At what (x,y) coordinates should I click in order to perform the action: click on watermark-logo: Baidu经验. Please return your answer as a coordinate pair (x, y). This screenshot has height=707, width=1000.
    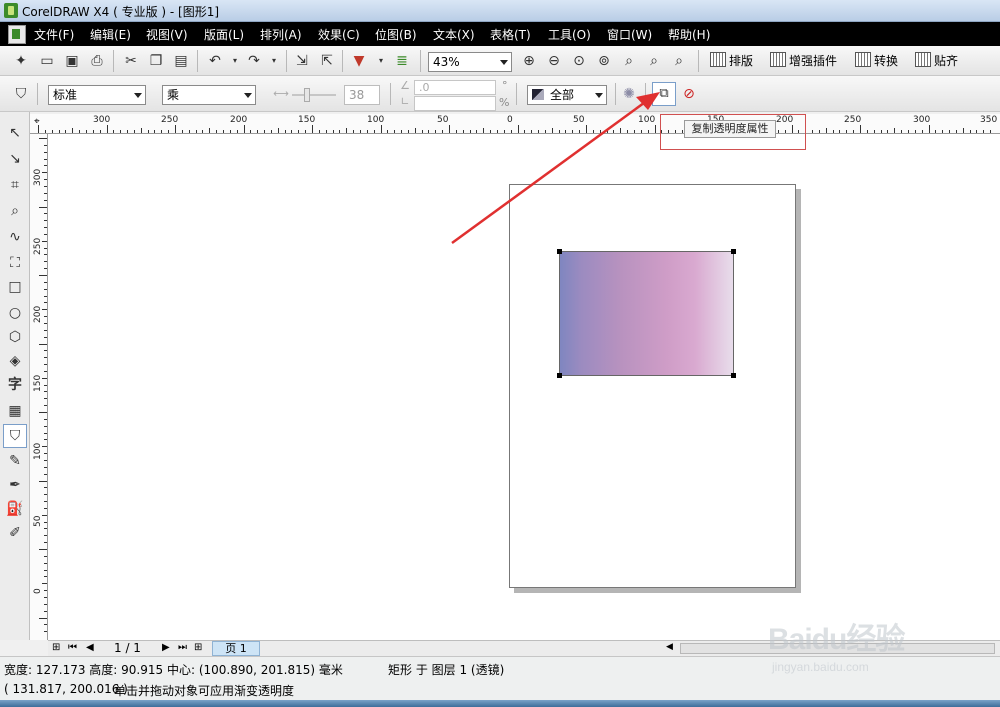
    Looking at the image, I should click on (836, 639).